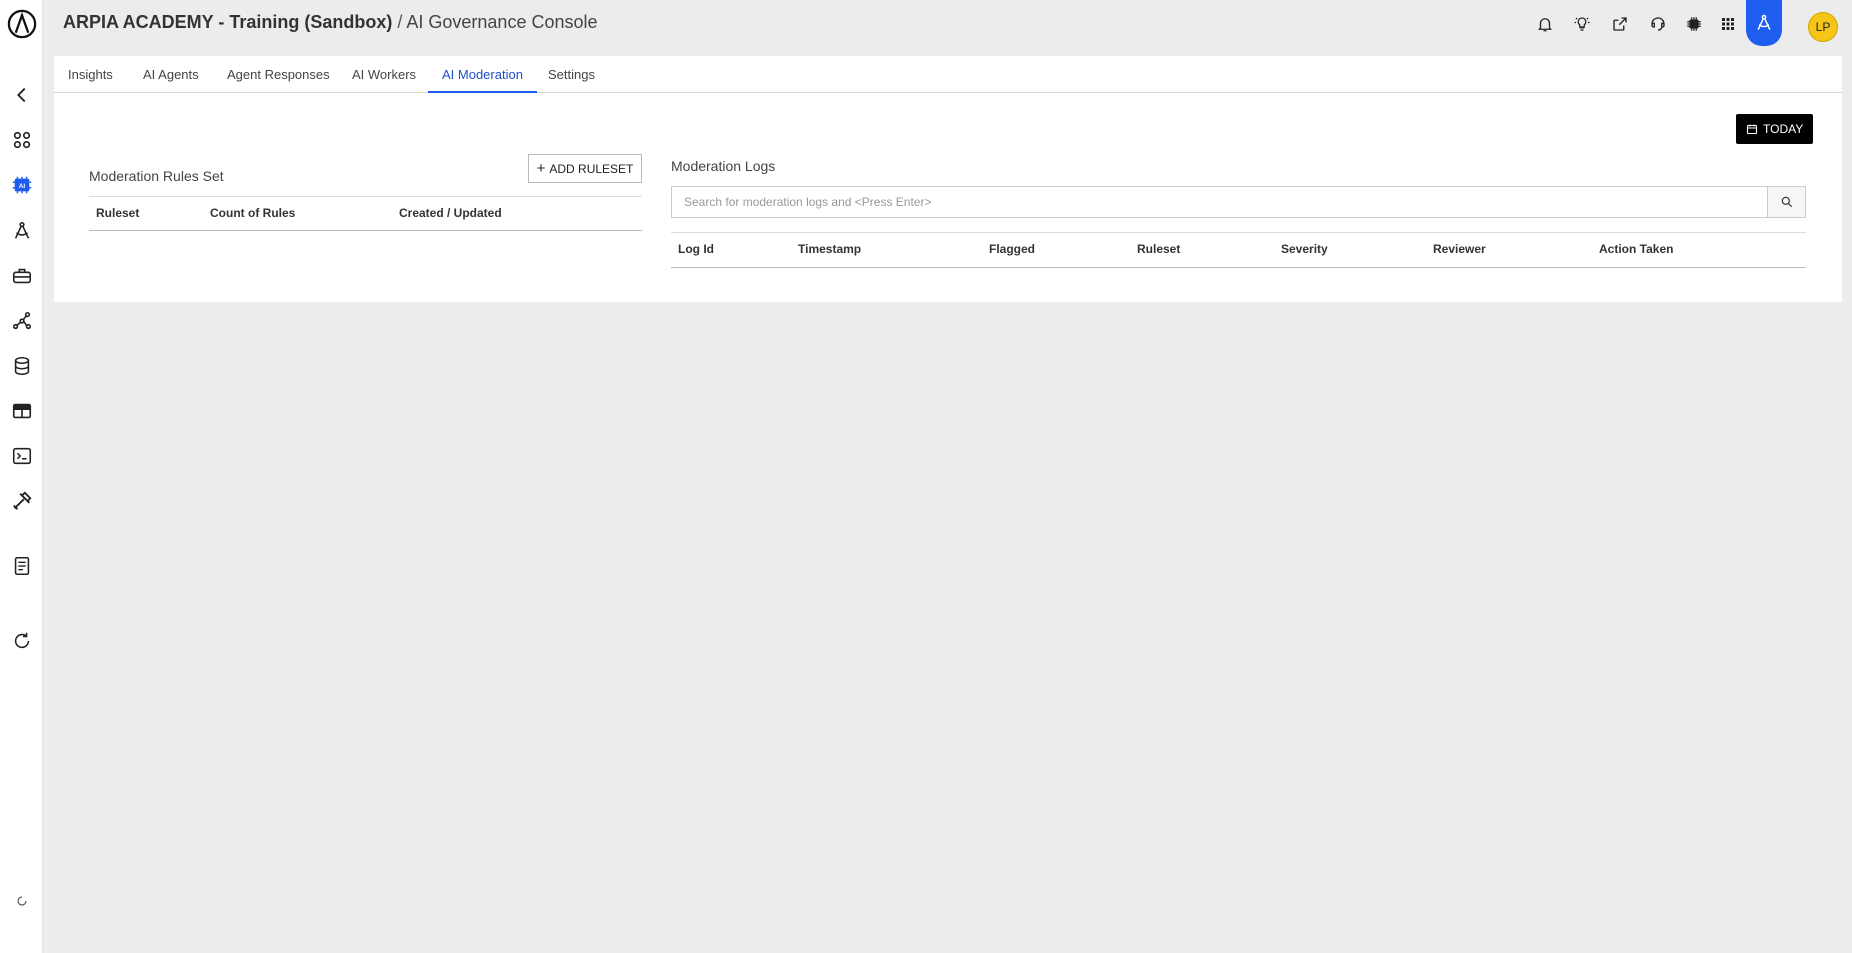 The width and height of the screenshot is (1852, 953). I want to click on column-header-severity: Severity, so click(1304, 249).